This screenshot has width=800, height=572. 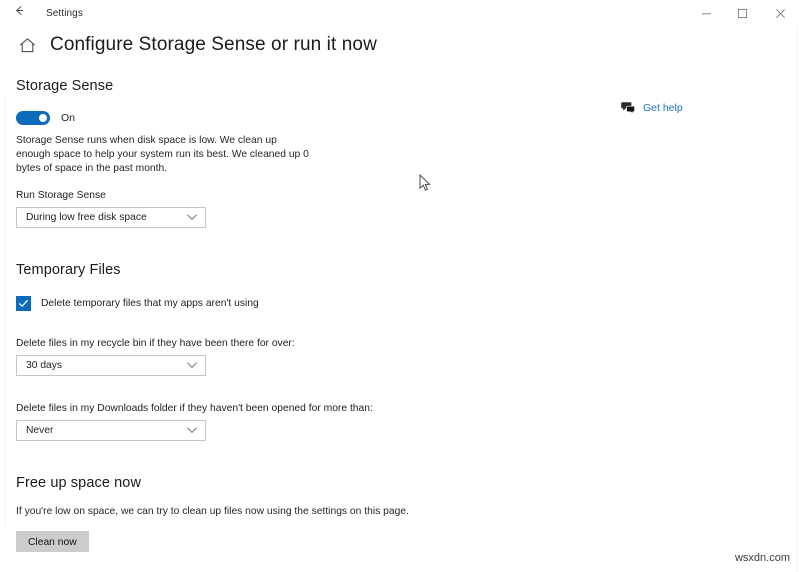 I want to click on run-storage-sense-label: Run Storage Sense, so click(x=61, y=195).